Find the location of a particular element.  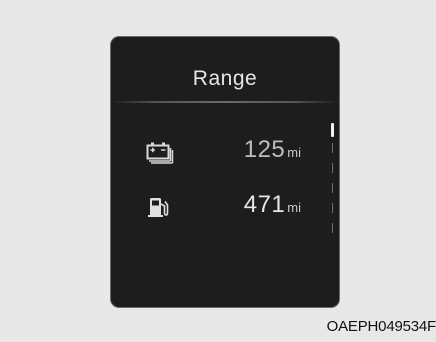

fuel-range-value: 471 mi is located at coordinates (272, 205).